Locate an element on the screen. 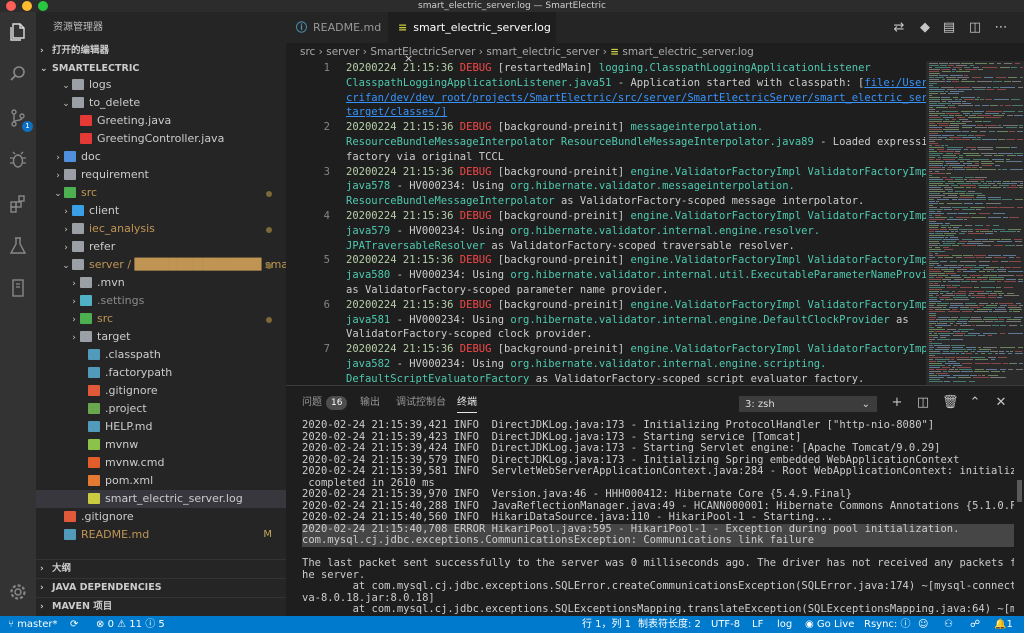 The image size is (1024, 633). tab-size: 制表符长度: 2 is located at coordinates (669, 624).